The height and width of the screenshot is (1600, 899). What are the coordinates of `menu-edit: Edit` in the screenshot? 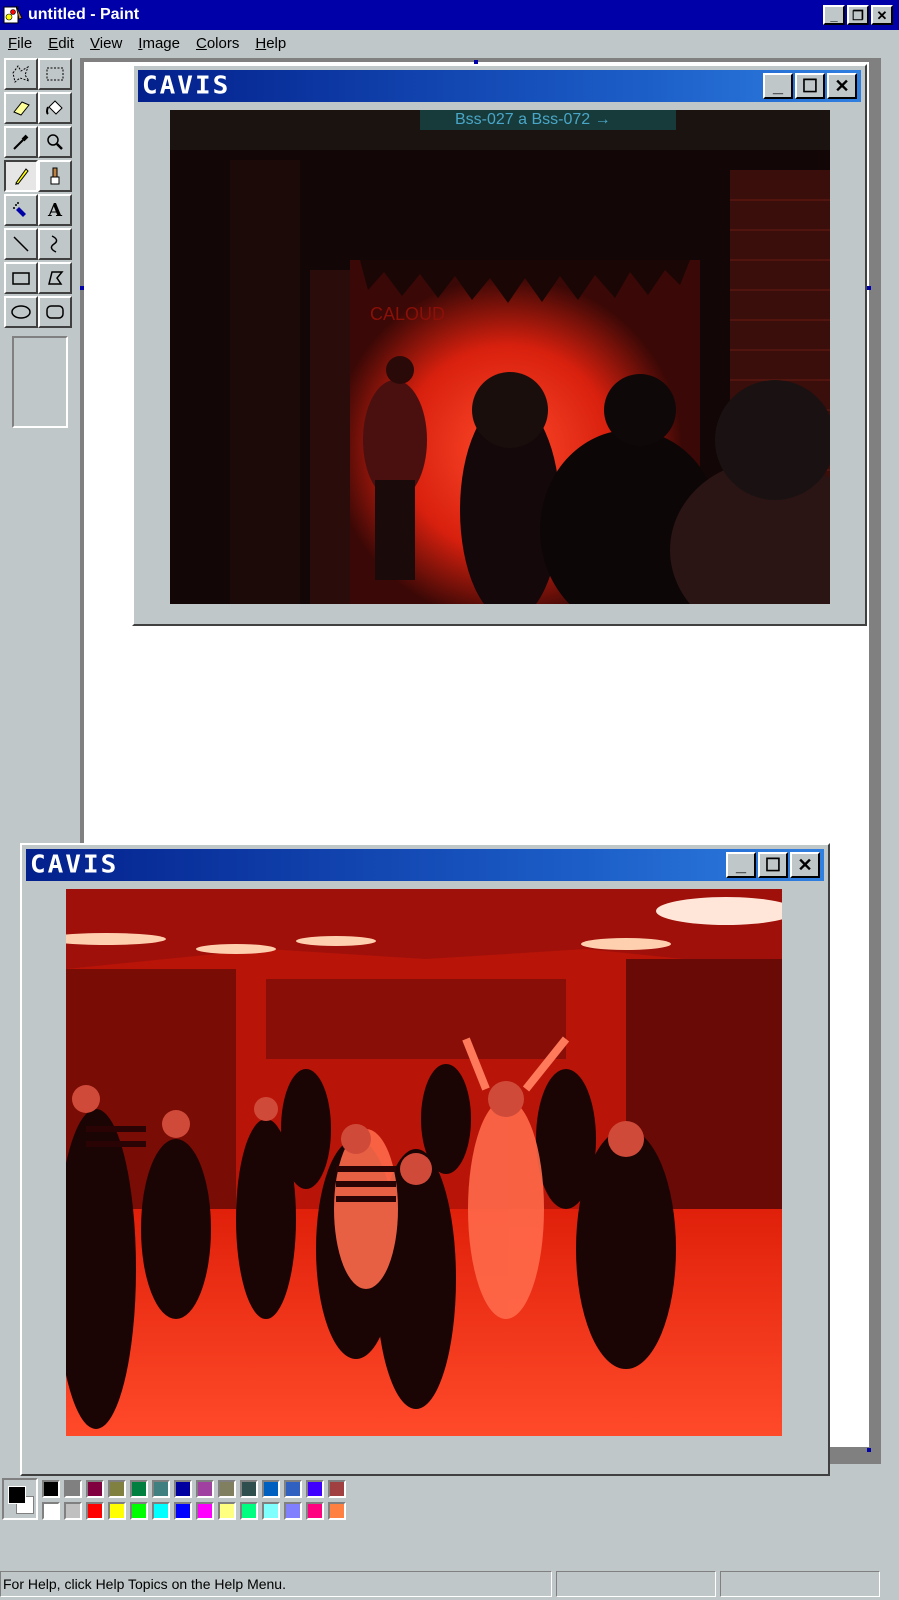 It's located at (61, 43).